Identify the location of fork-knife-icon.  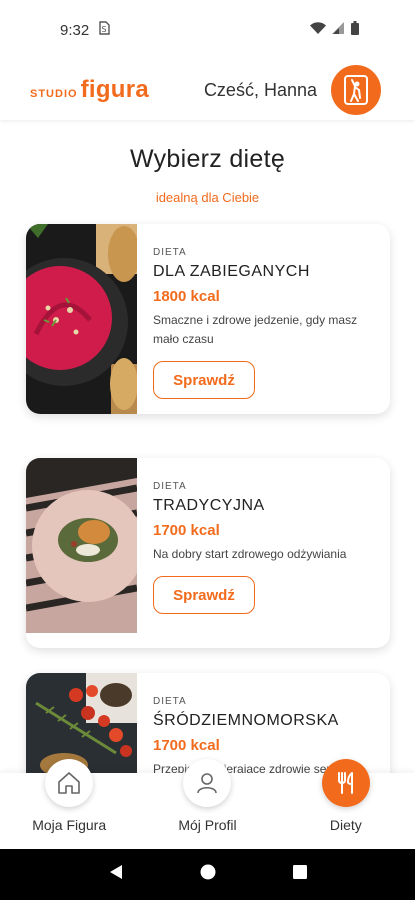
(345, 783).